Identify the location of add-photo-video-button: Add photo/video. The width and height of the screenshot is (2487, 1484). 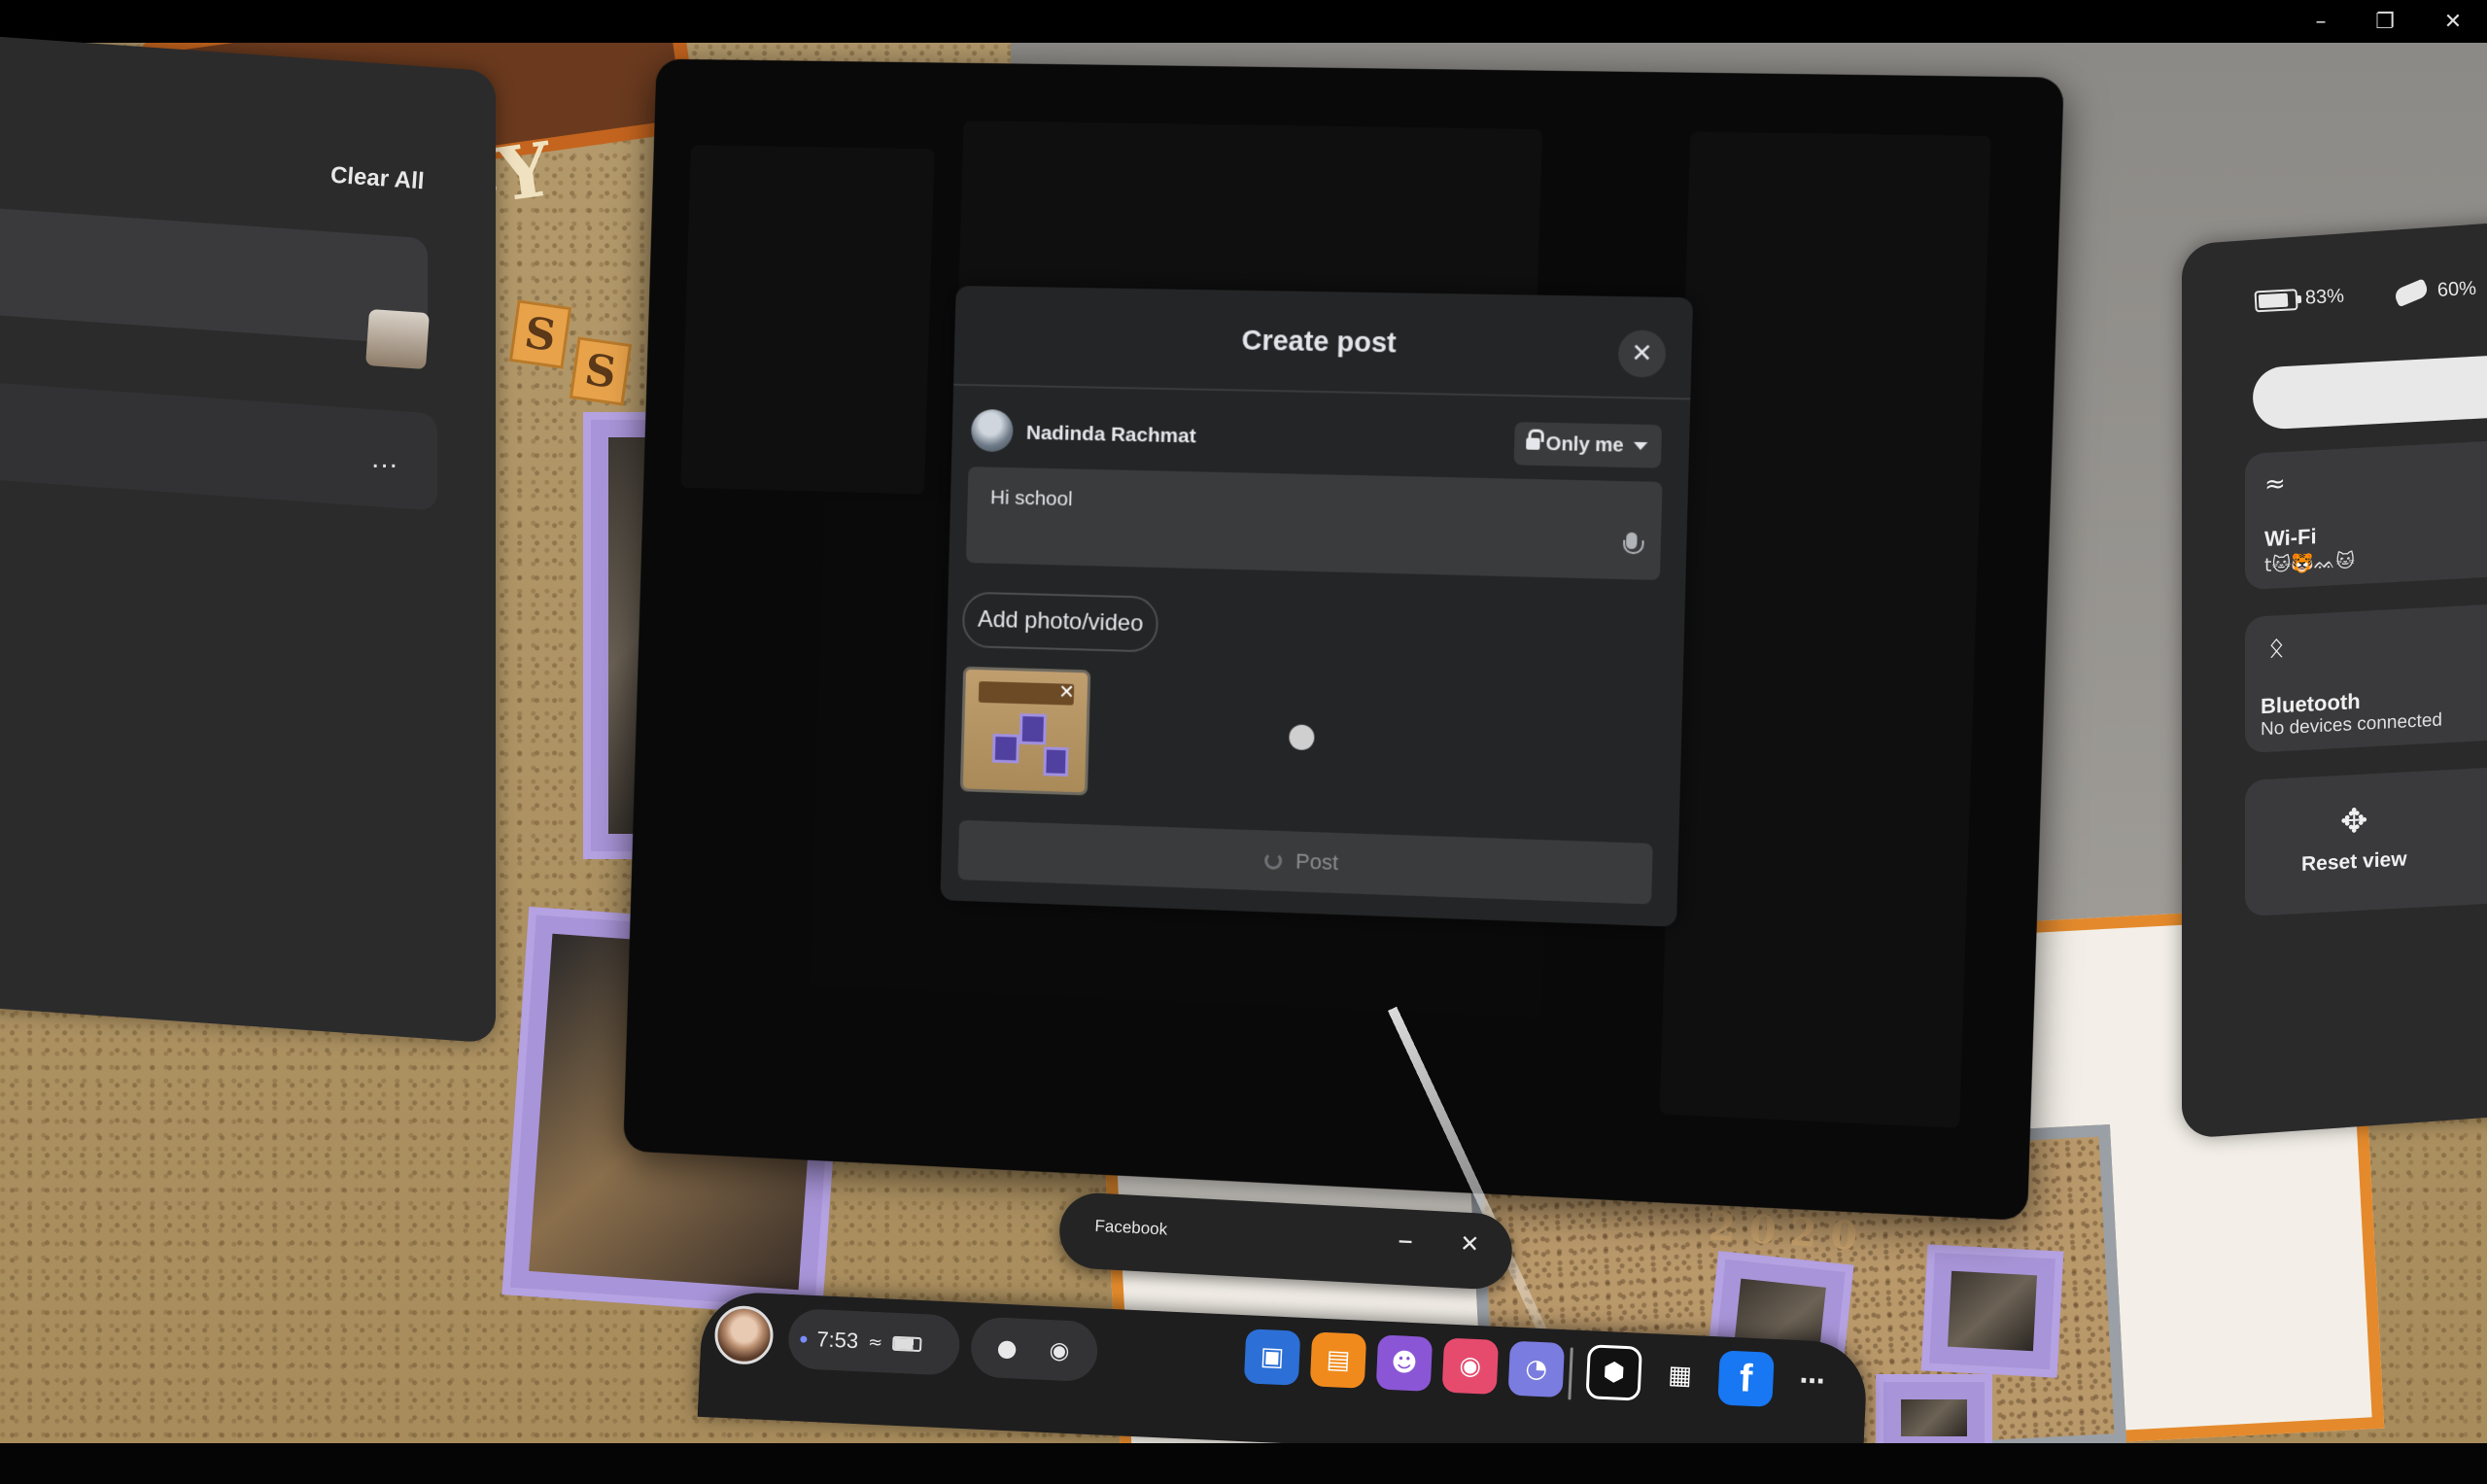
(1060, 622).